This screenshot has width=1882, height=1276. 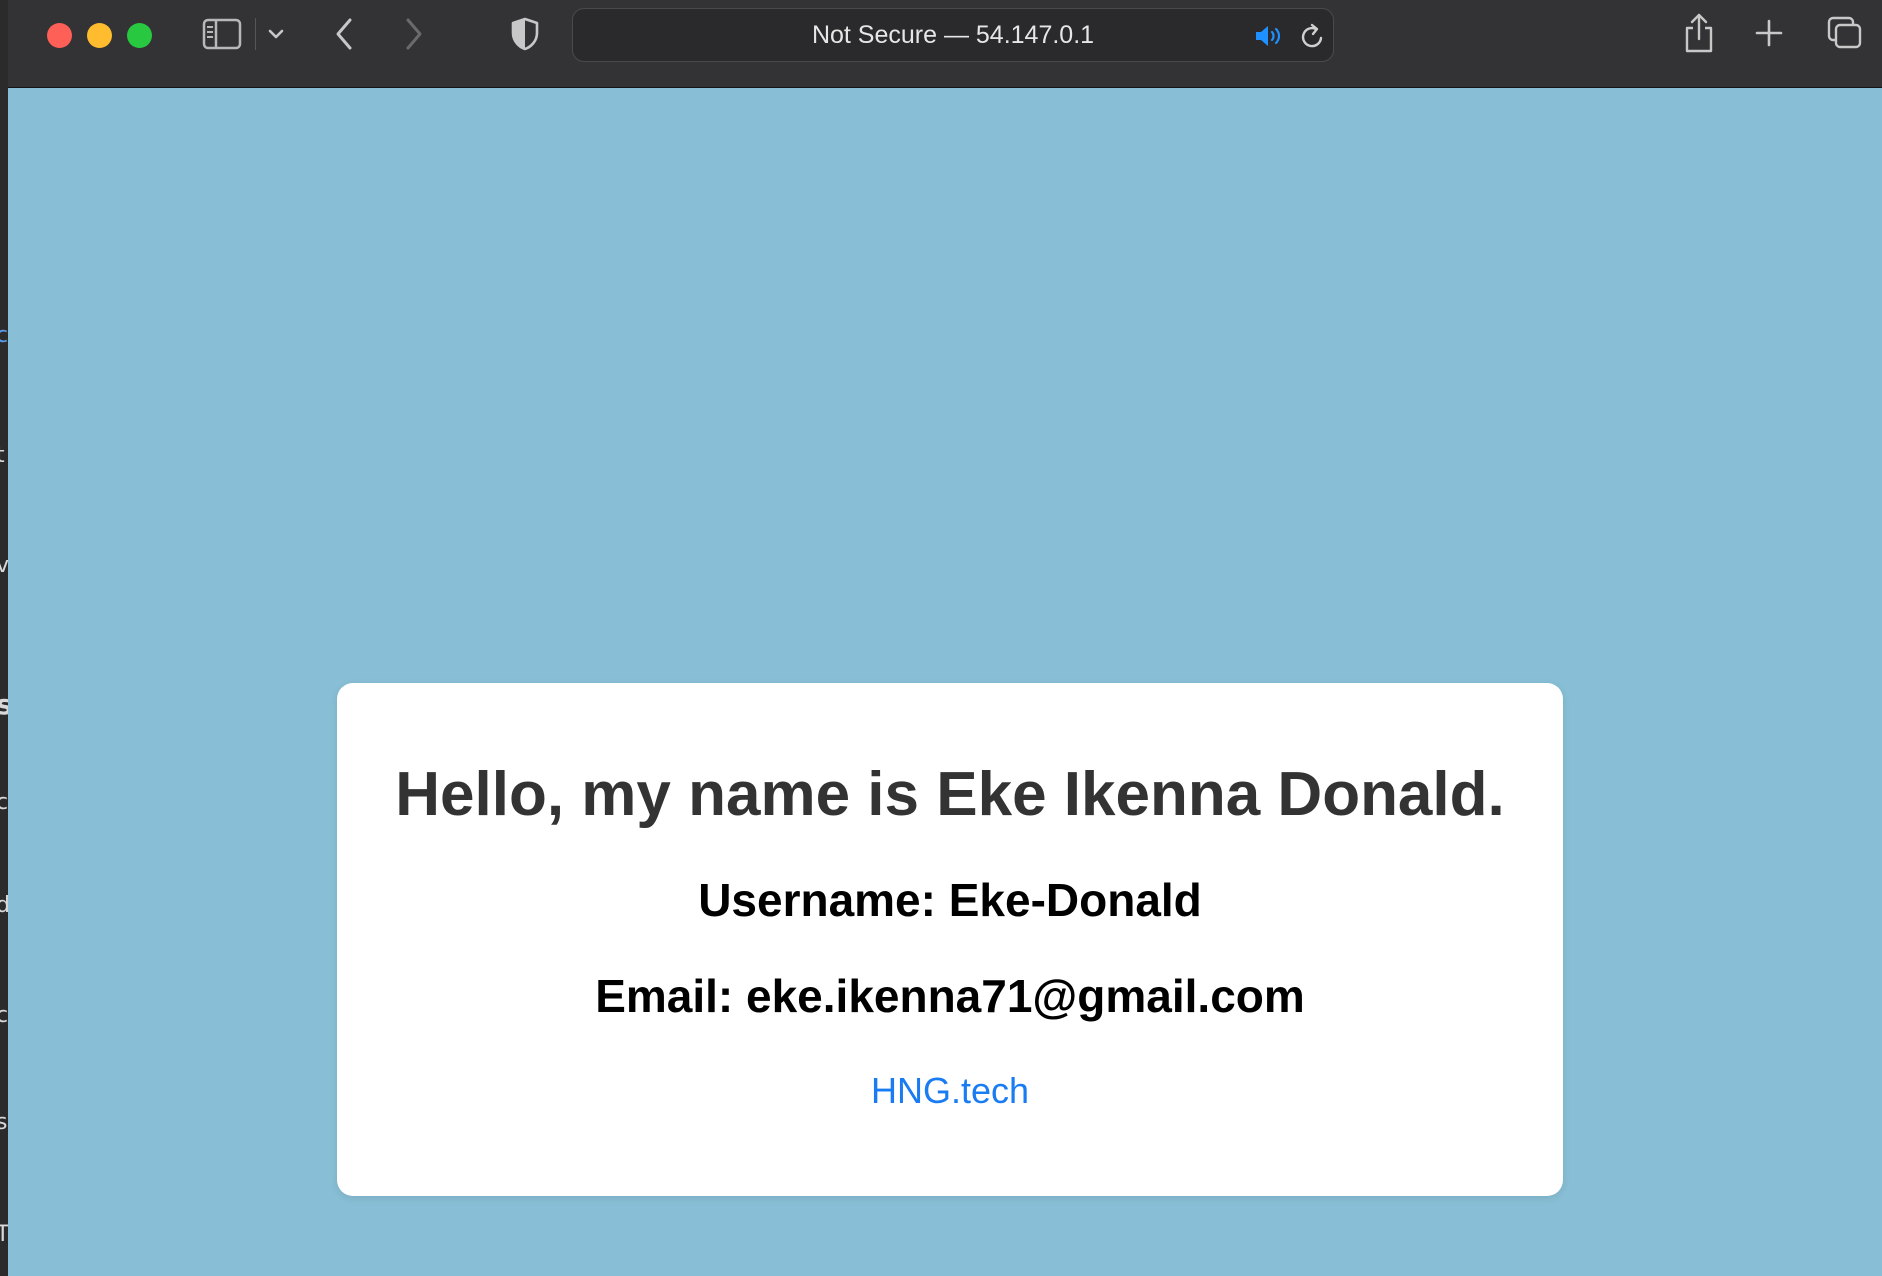 I want to click on edge-char: s, so click(x=4, y=1122).